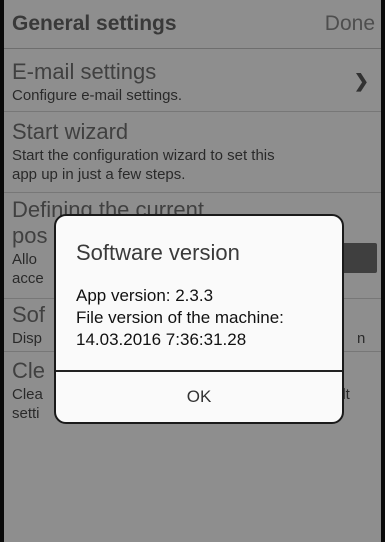  I want to click on file-version-value: 14.03.2016 7:36:31.28, so click(161, 339).